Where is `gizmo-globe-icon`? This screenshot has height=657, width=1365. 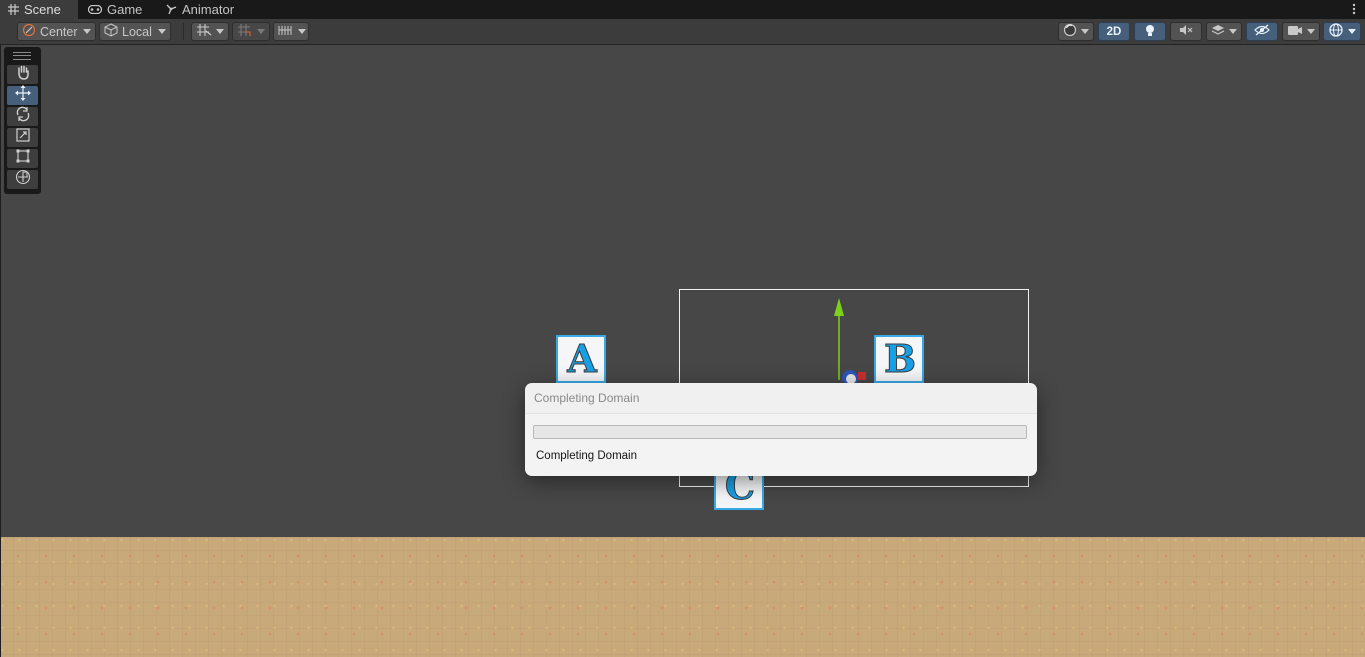 gizmo-globe-icon is located at coordinates (1336, 31).